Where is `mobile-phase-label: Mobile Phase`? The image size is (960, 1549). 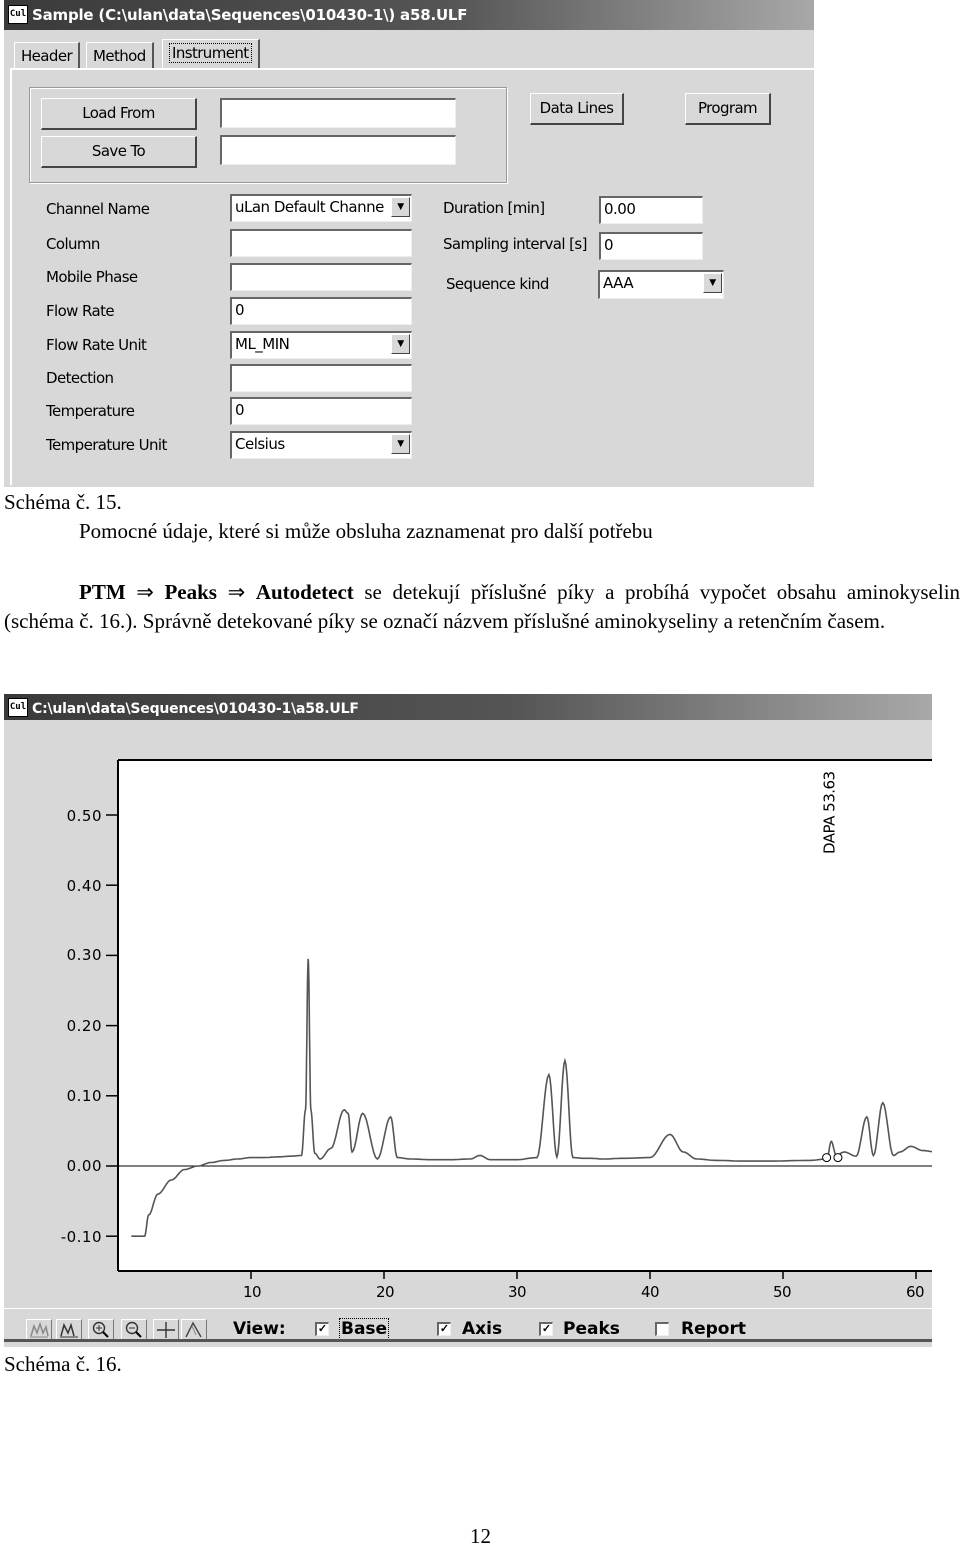 mobile-phase-label: Mobile Phase is located at coordinates (92, 277).